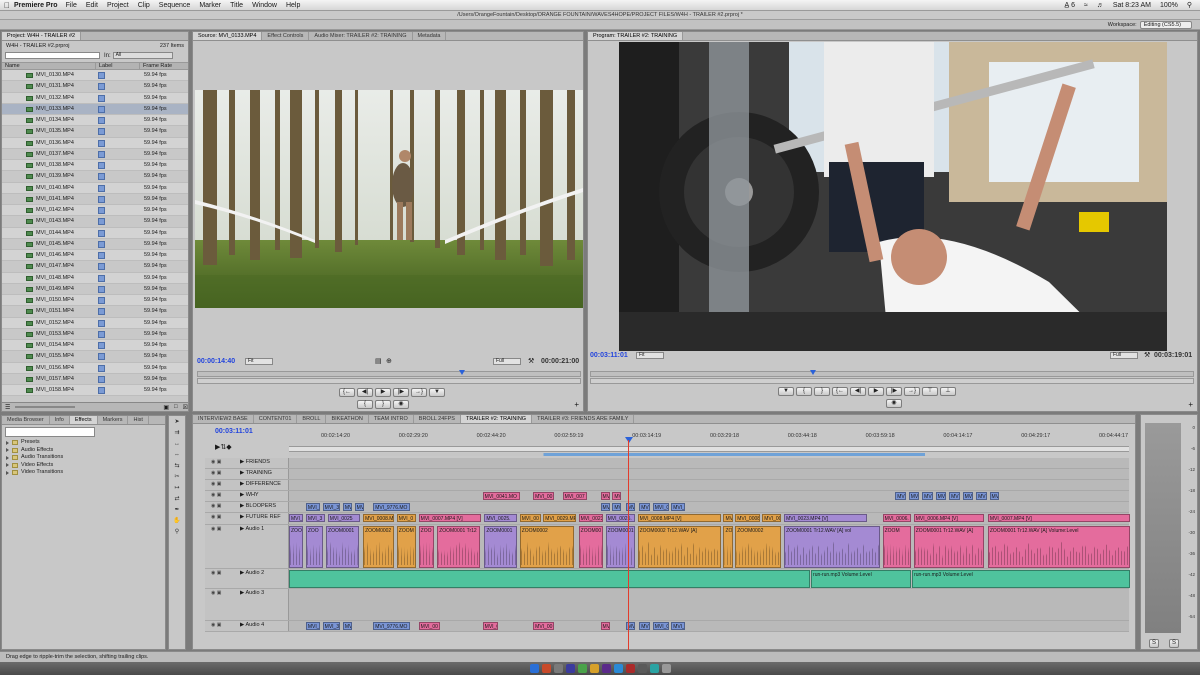 This screenshot has width=1200, height=675. Describe the element at coordinates (419, 392) in the screenshot. I see `mark-out-button: →}` at that location.